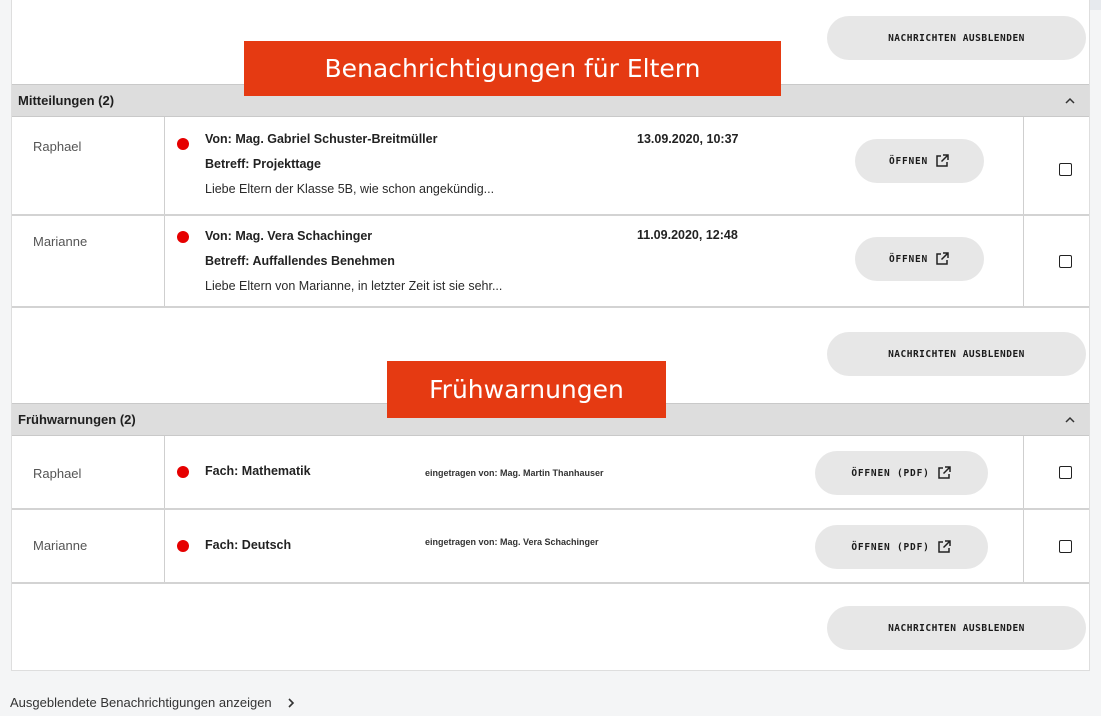  I want to click on warning-entered-by: eingetragen von: Mag. Martin Thanhauser, so click(514, 473).